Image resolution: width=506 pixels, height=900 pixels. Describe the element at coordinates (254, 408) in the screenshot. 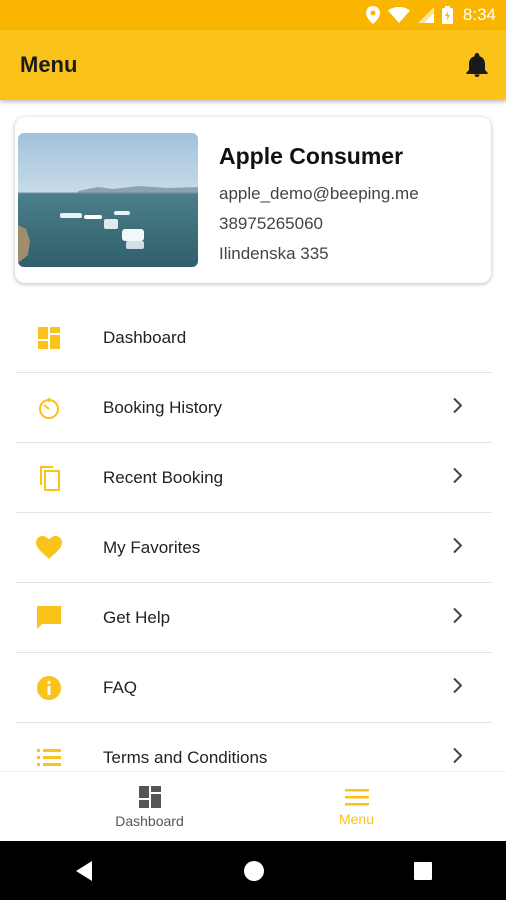

I see `menu-item-booking-history: Booking History` at that location.